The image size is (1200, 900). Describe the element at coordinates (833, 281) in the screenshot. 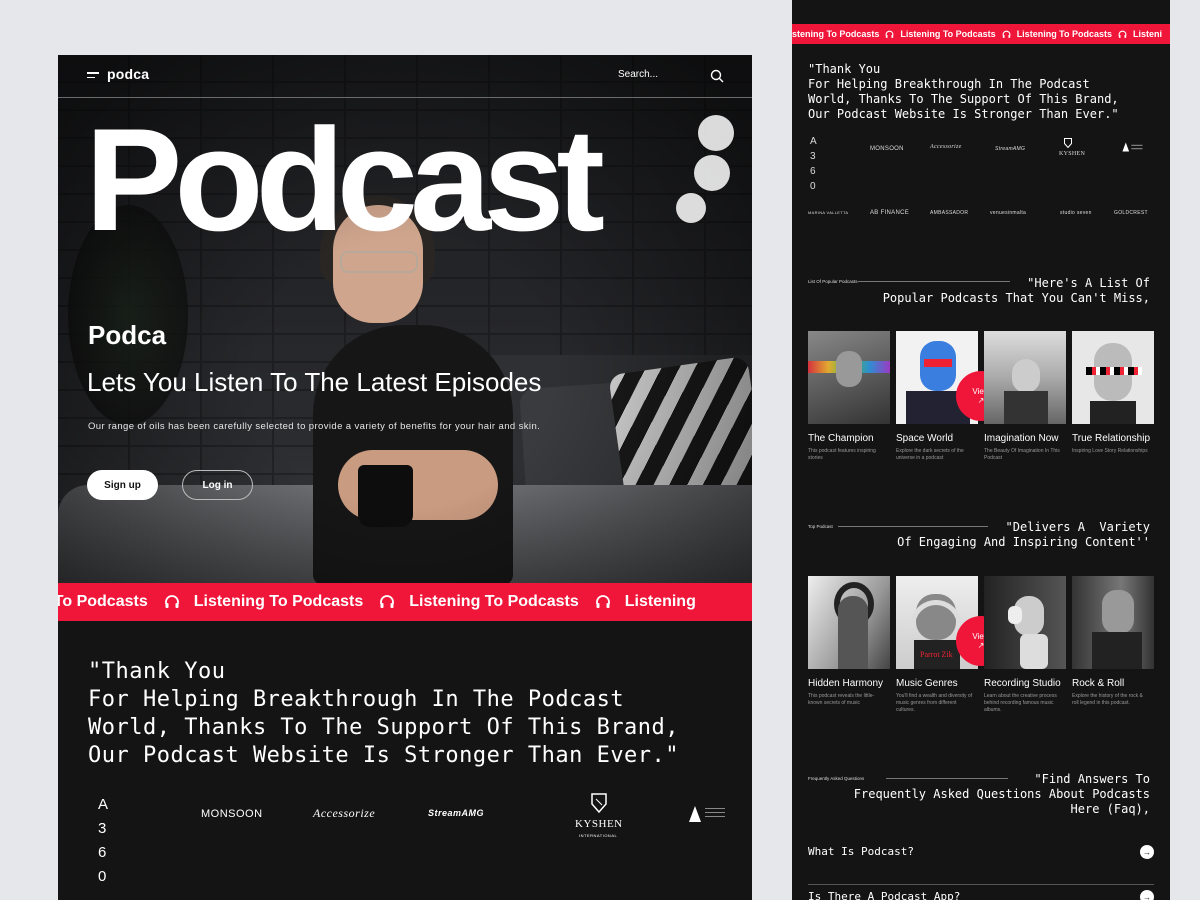

I see `popular-section-label: List Of Popular Podcasts` at that location.